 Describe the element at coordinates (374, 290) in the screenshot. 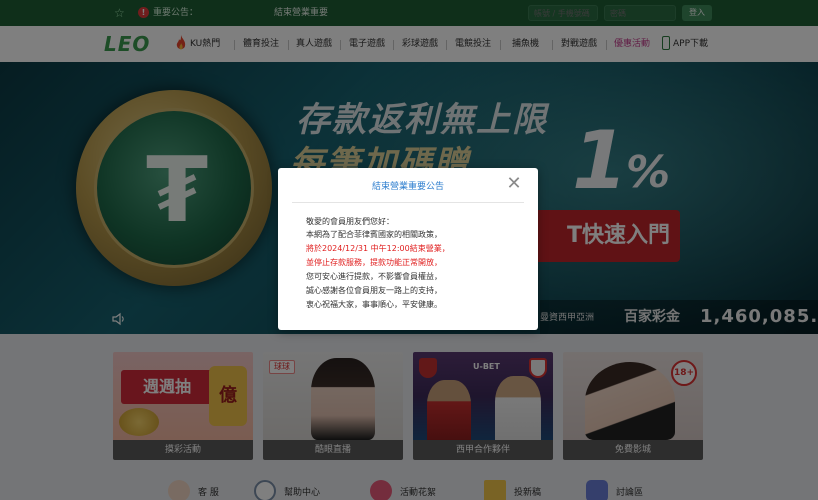

I see `modal-line: 誠心感謝各位會員朋友一路上的支持，` at that location.